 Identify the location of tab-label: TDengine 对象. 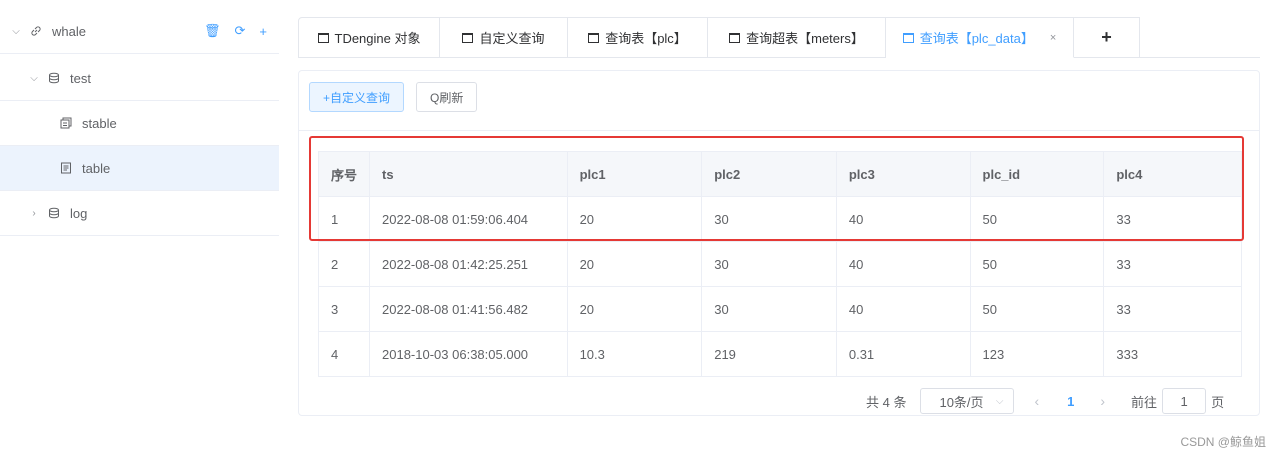
(377, 38).